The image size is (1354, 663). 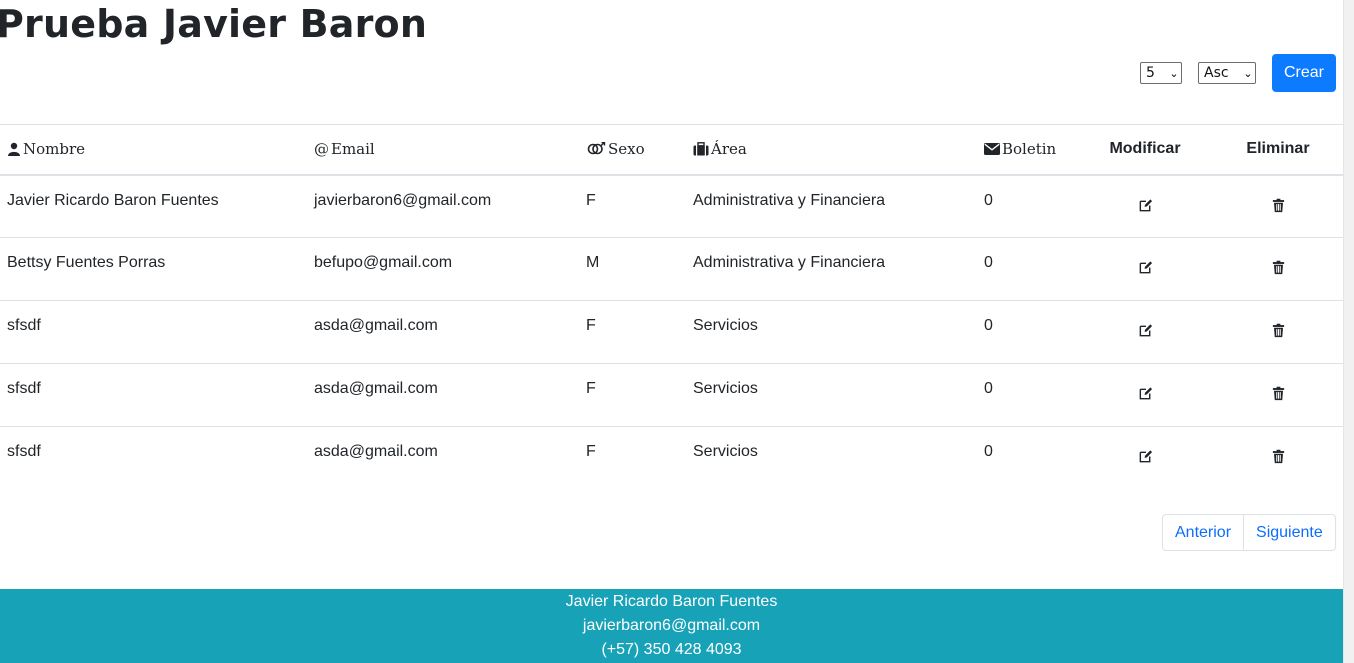 I want to click on footer-phone: (+57) 350 428 4093, so click(x=671, y=649).